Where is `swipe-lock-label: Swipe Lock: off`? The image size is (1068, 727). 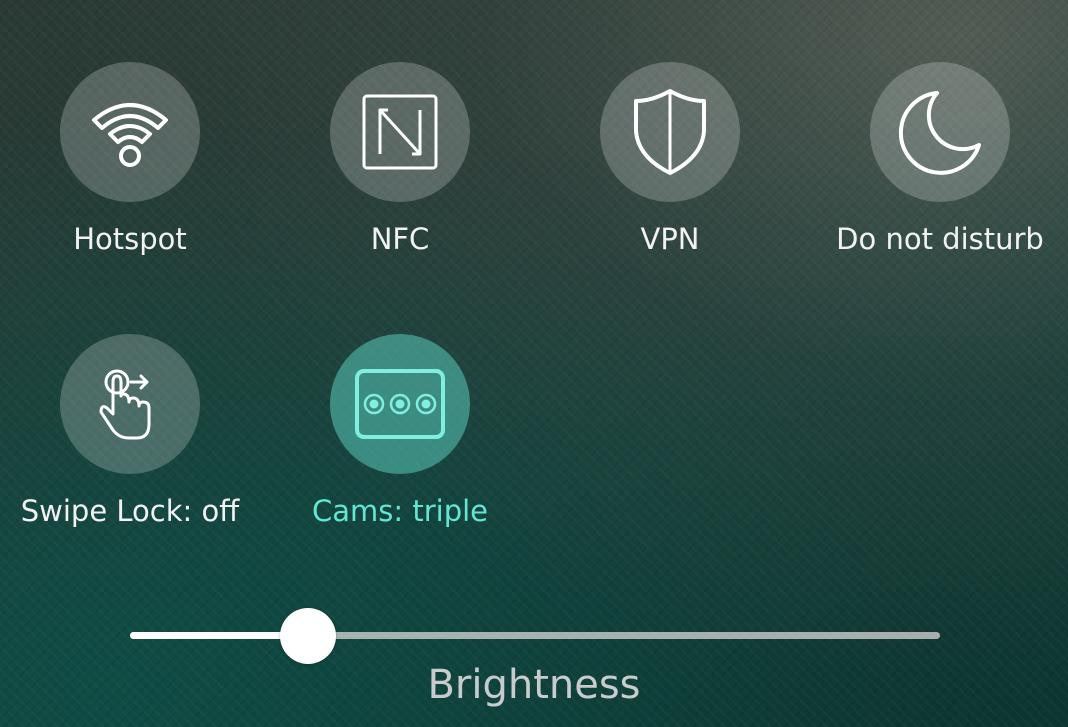 swipe-lock-label: Swipe Lock: off is located at coordinates (130, 511).